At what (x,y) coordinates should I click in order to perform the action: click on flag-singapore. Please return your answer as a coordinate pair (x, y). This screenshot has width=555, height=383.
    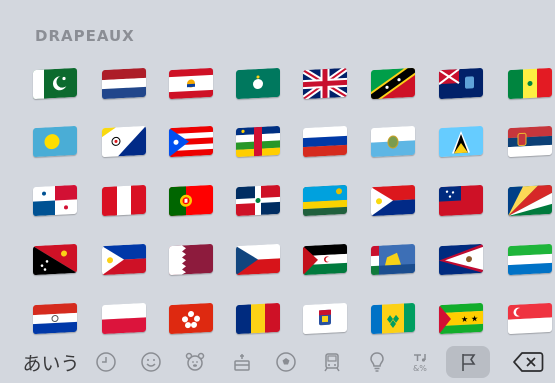
    Looking at the image, I should click on (530, 318).